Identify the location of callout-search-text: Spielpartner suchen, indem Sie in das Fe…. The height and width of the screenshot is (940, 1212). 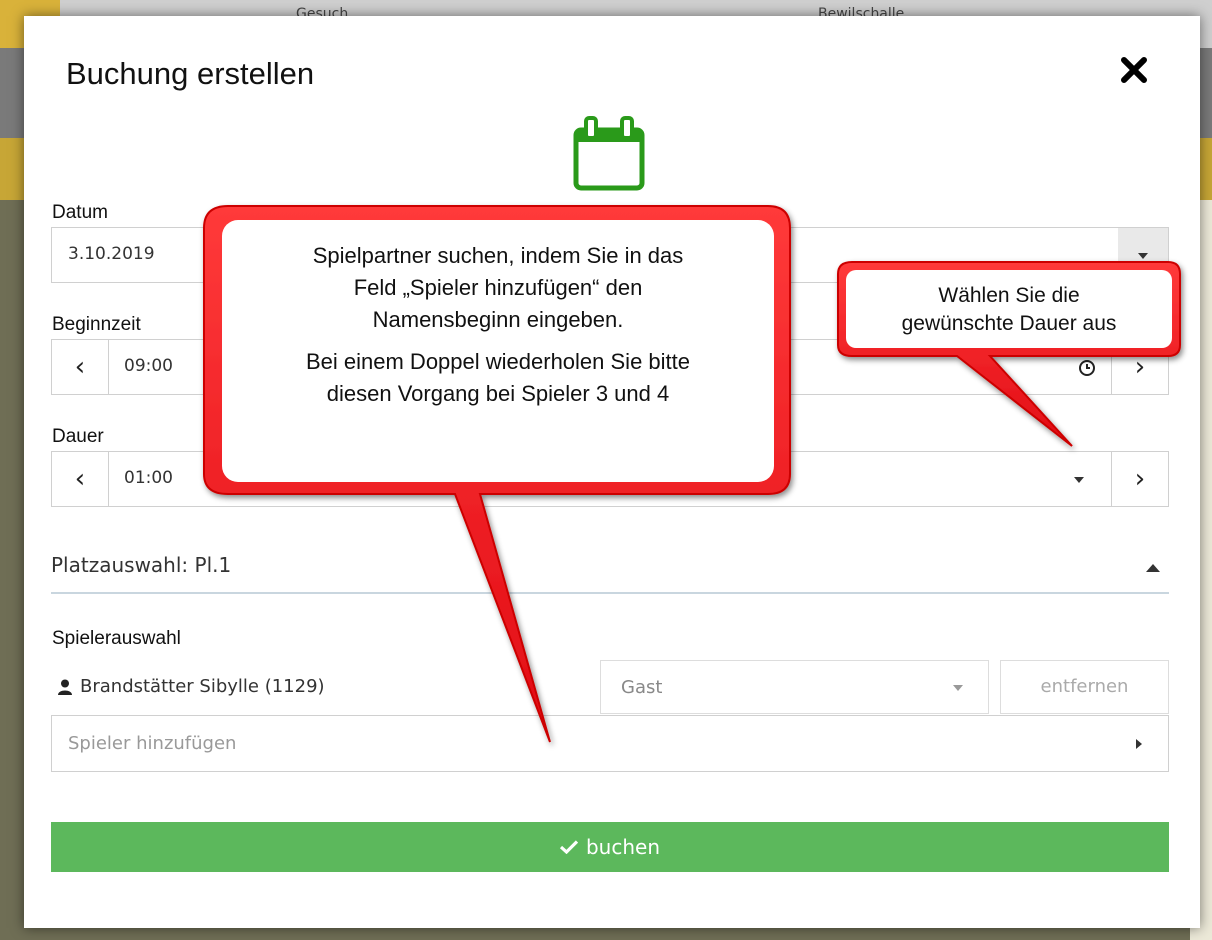
(498, 325).